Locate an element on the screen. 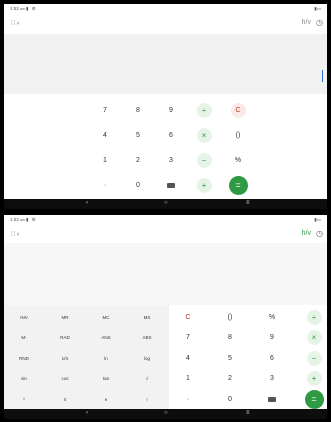  key-cos-button: cos is located at coordinates (65, 379).